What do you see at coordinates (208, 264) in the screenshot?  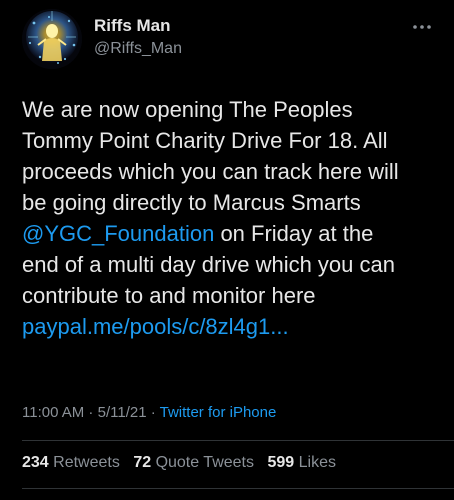 I see `tweet-text-line: end of a multi day drive which you can` at bounding box center [208, 264].